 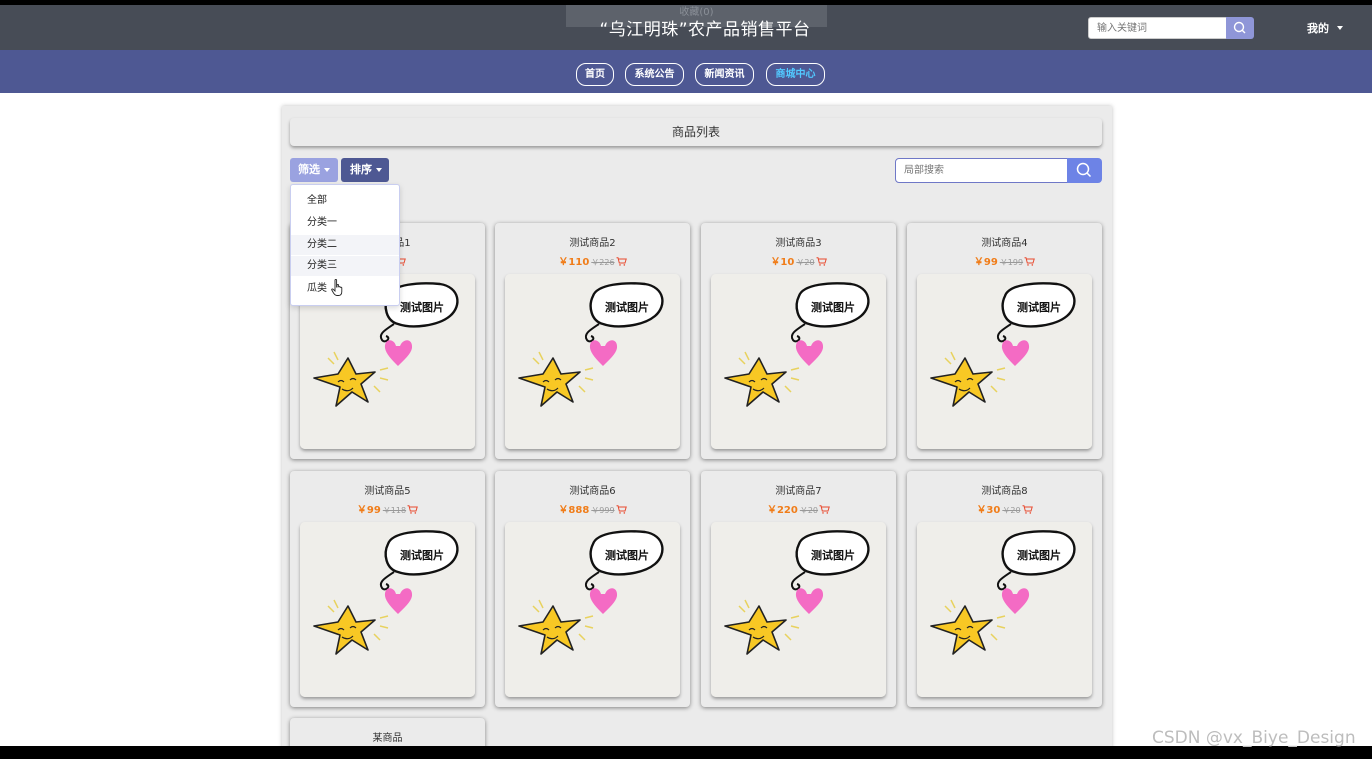 I want to click on panel-title: 商品列表, so click(x=696, y=132).